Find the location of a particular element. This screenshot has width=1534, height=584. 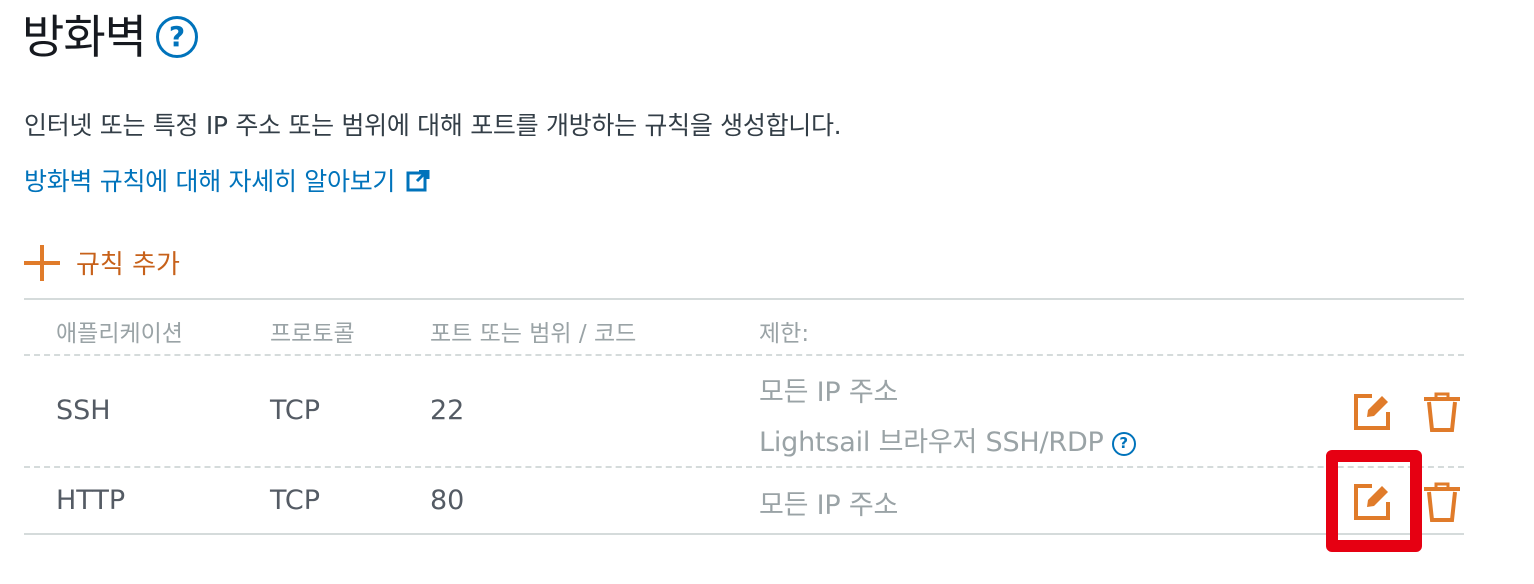

edit-button-highlight is located at coordinates (1374, 501).